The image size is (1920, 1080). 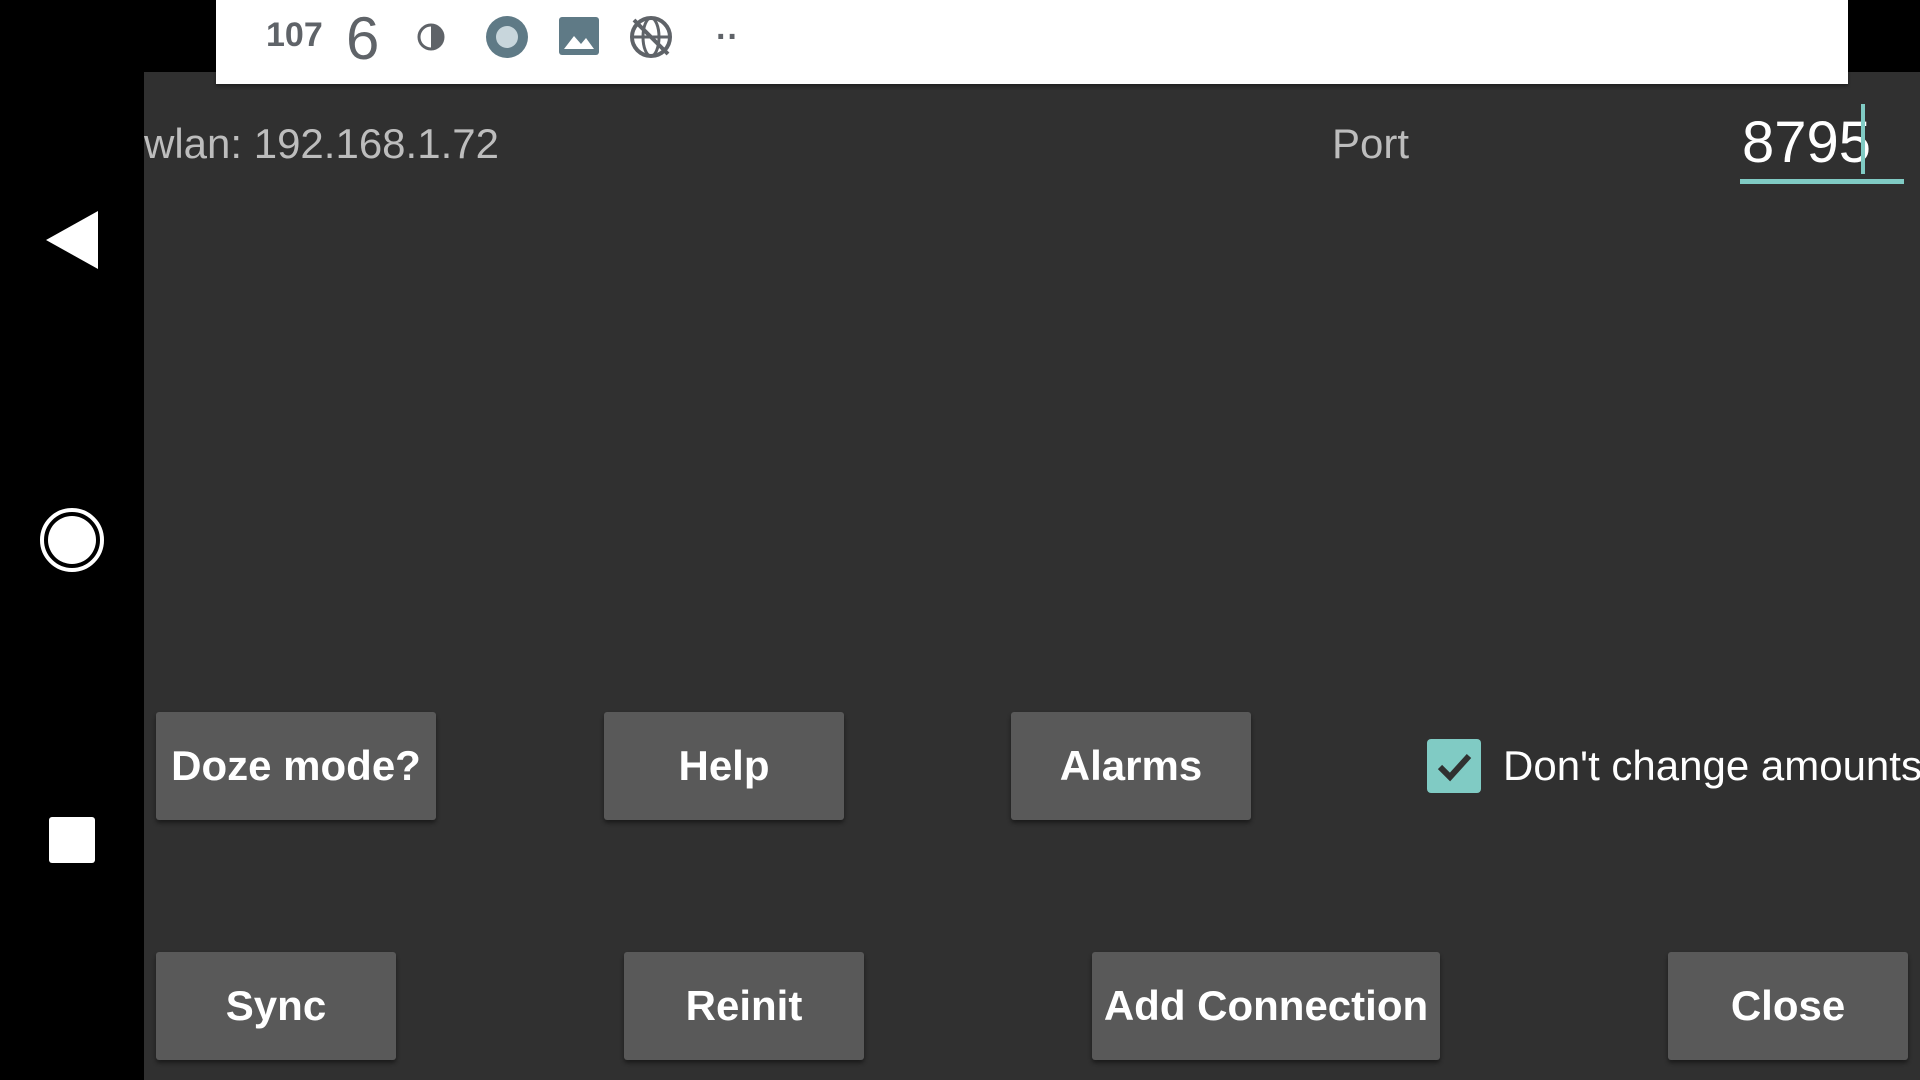 What do you see at coordinates (727, 37) in the screenshot?
I see `more-dots-icon: ··` at bounding box center [727, 37].